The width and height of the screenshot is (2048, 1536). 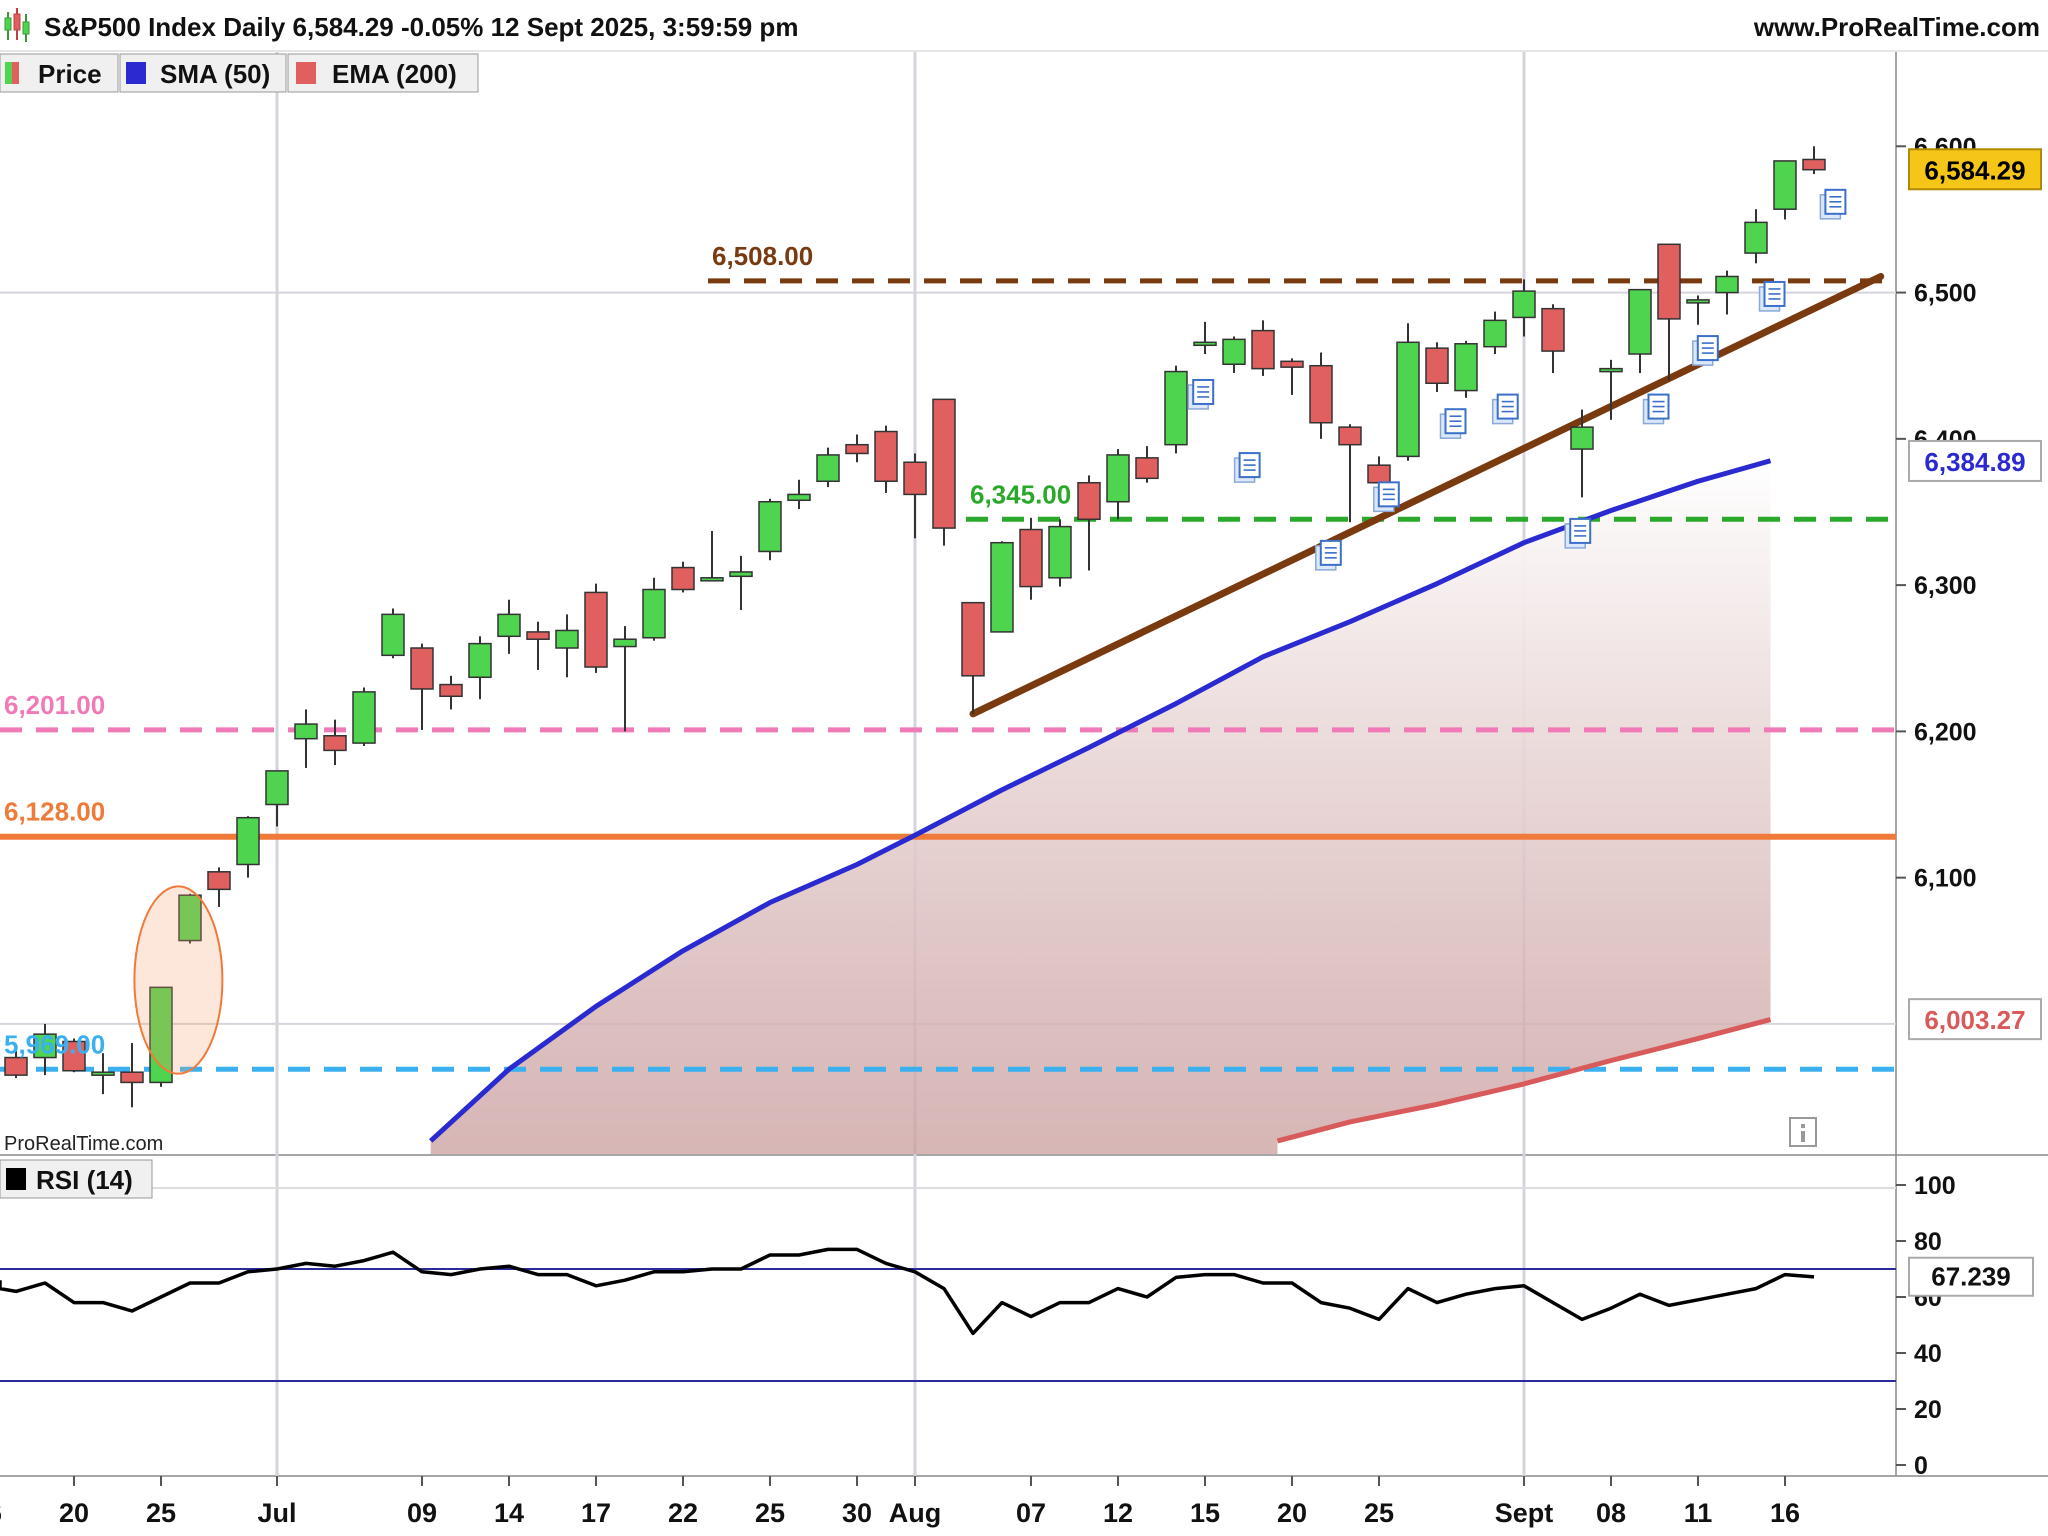 I want to click on legend-price: Price, so click(x=59, y=73).